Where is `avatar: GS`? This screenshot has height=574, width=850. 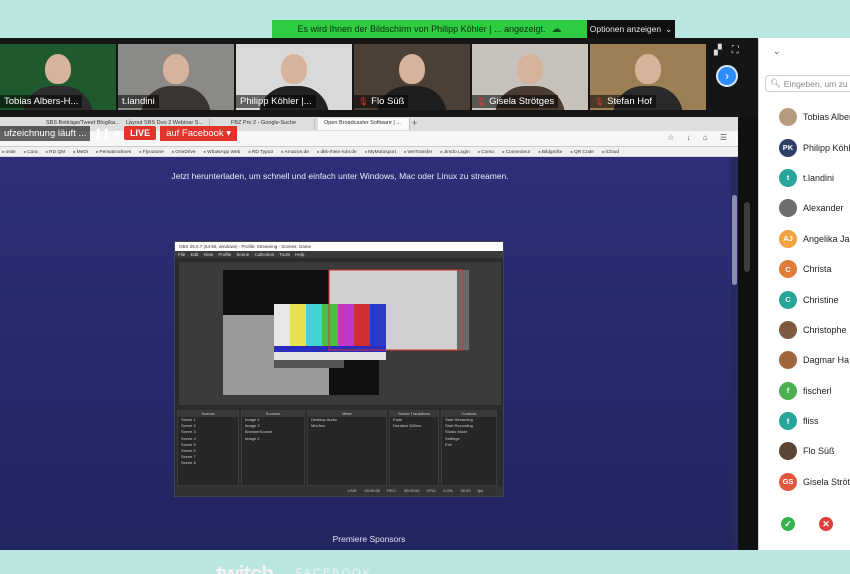 avatar: GS is located at coordinates (788, 481).